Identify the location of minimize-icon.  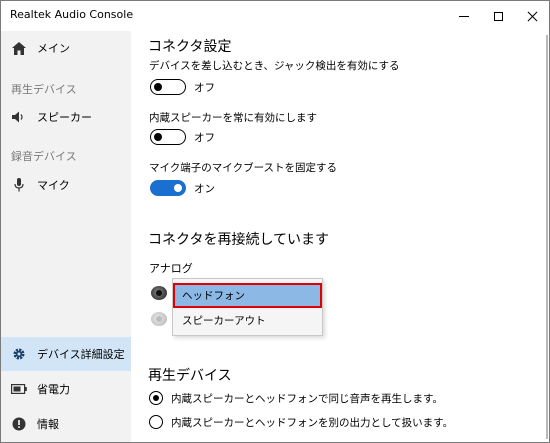
(464, 16).